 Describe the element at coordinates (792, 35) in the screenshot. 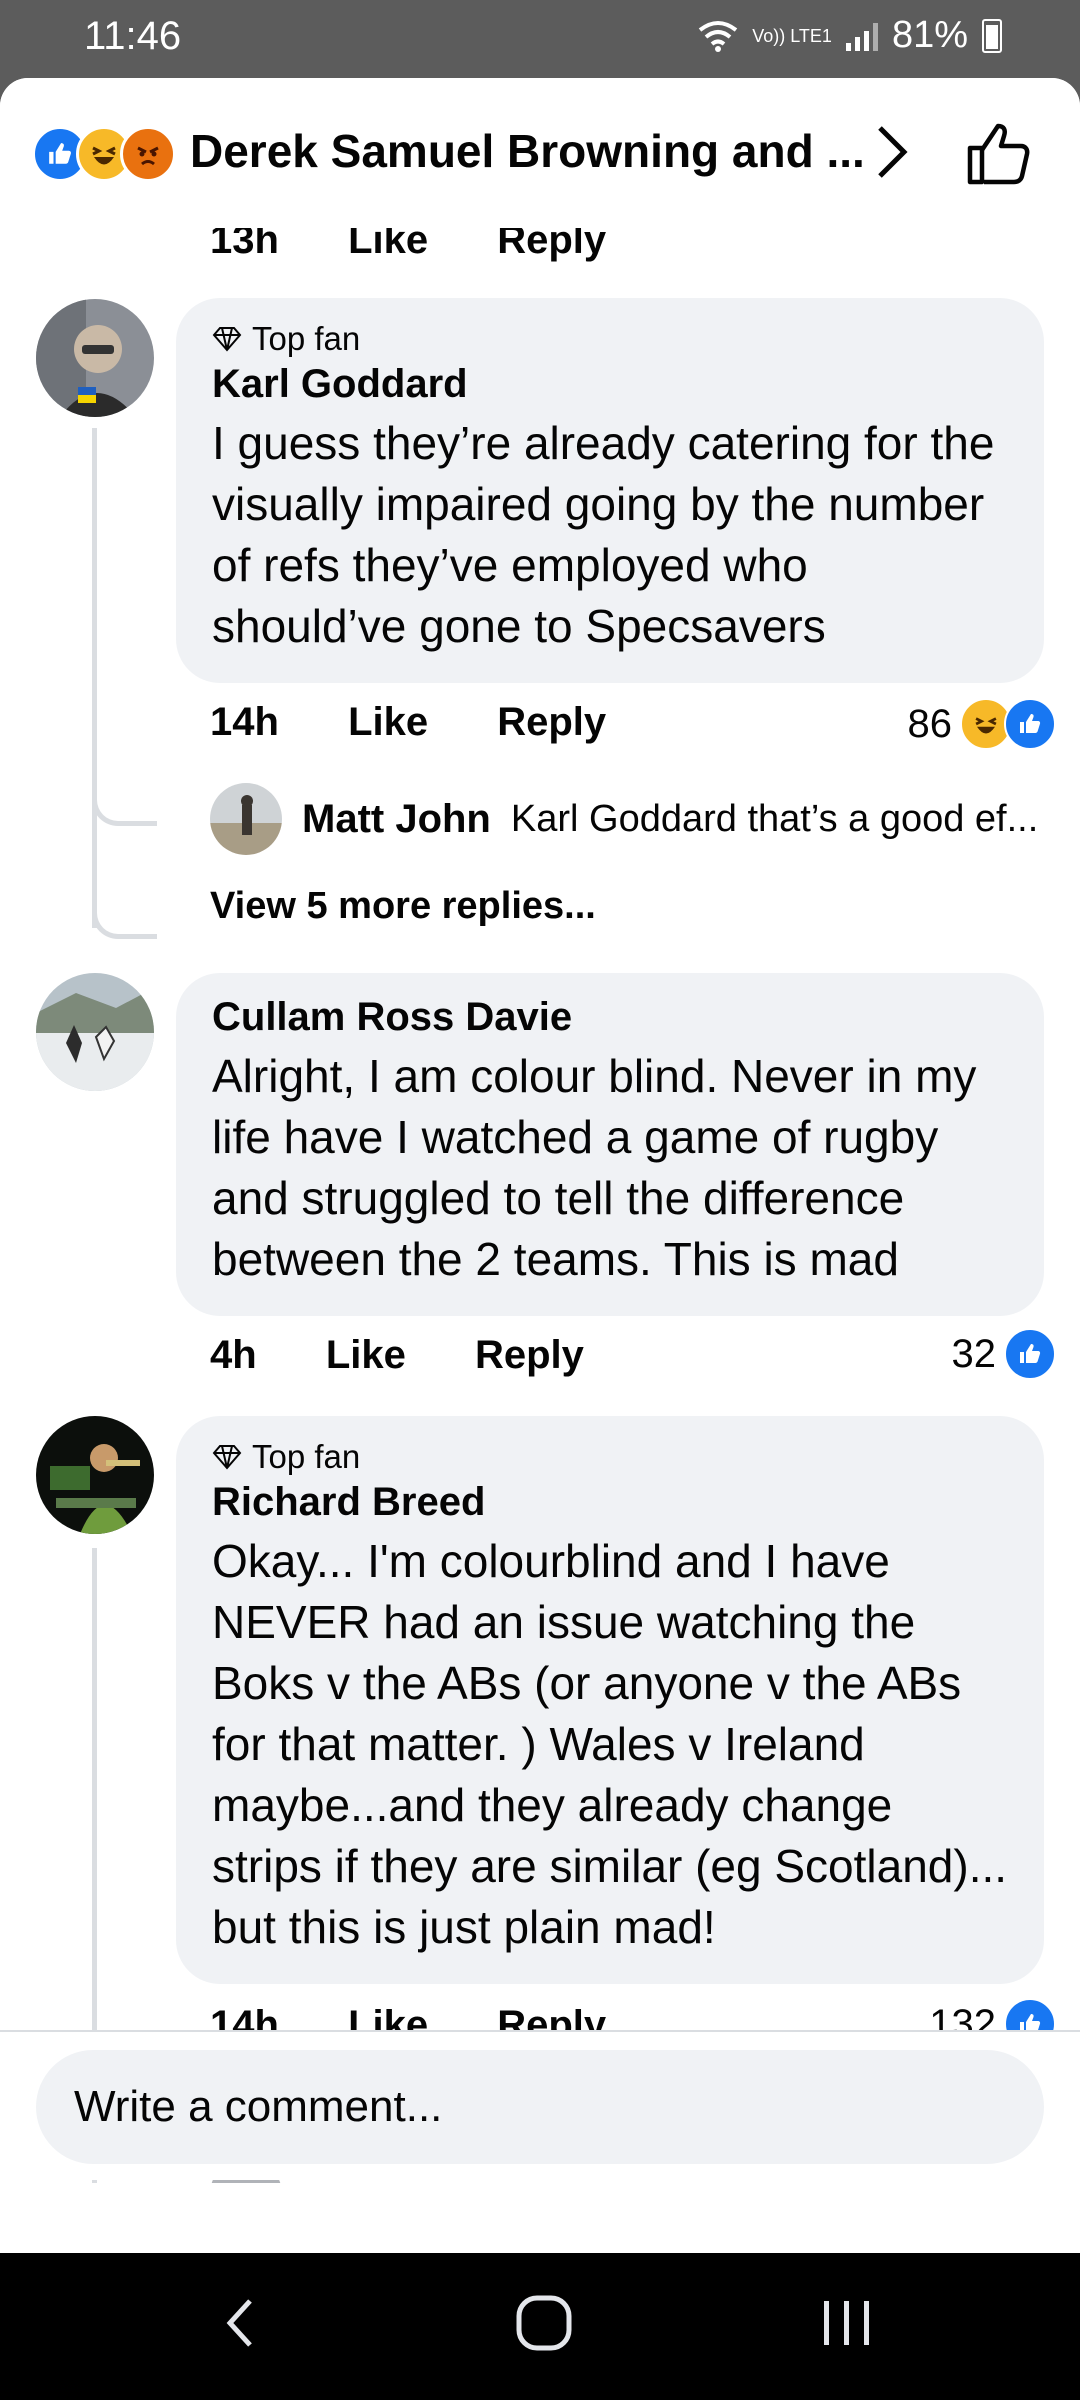

I see `network-type: Vo)) LTE1` at that location.